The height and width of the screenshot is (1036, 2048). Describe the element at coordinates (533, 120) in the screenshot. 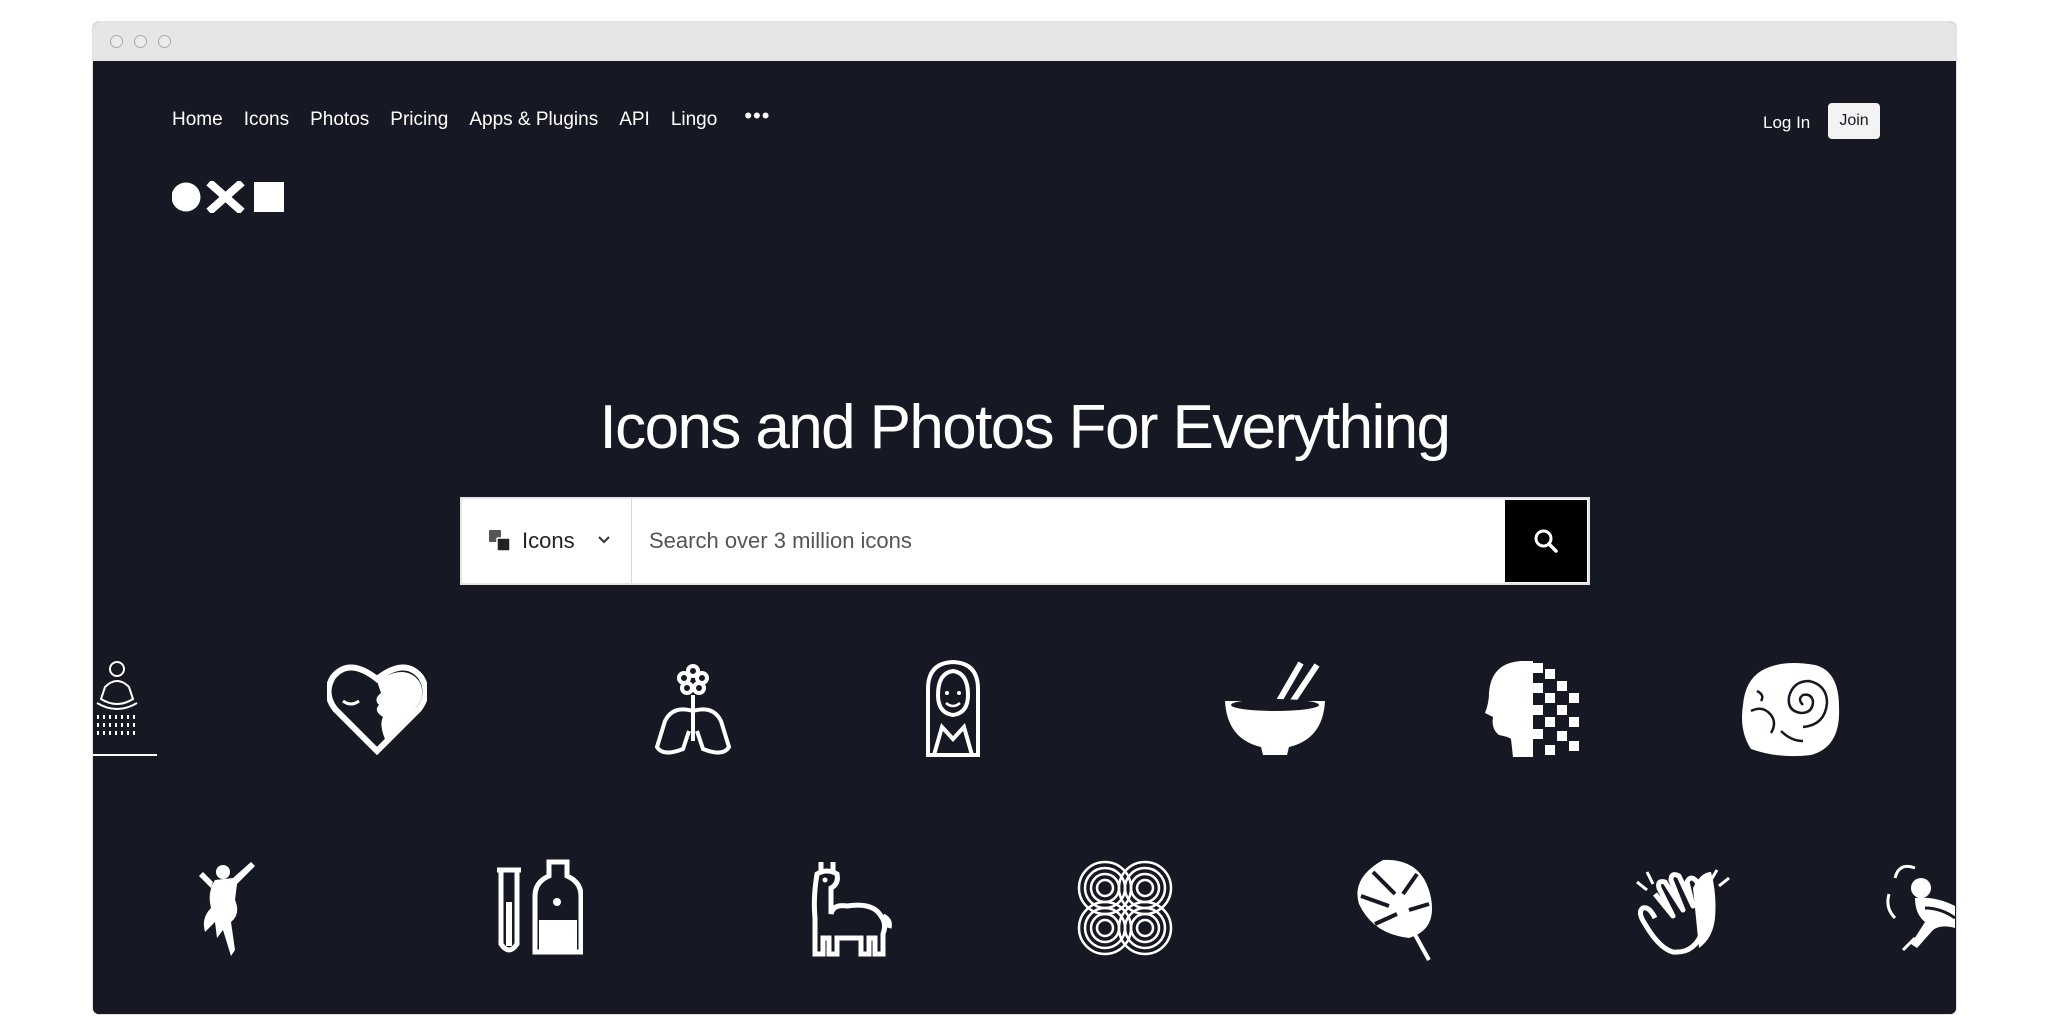

I see `nav-apps-plugins: Apps & Plugins` at that location.